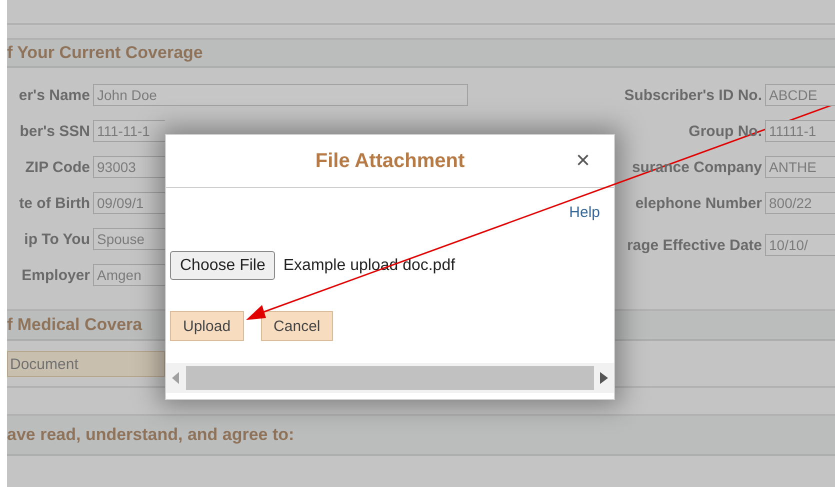 Image resolution: width=835 pixels, height=487 pixels. What do you see at coordinates (694, 245) in the screenshot?
I see `field-label: rage Effective Date` at bounding box center [694, 245].